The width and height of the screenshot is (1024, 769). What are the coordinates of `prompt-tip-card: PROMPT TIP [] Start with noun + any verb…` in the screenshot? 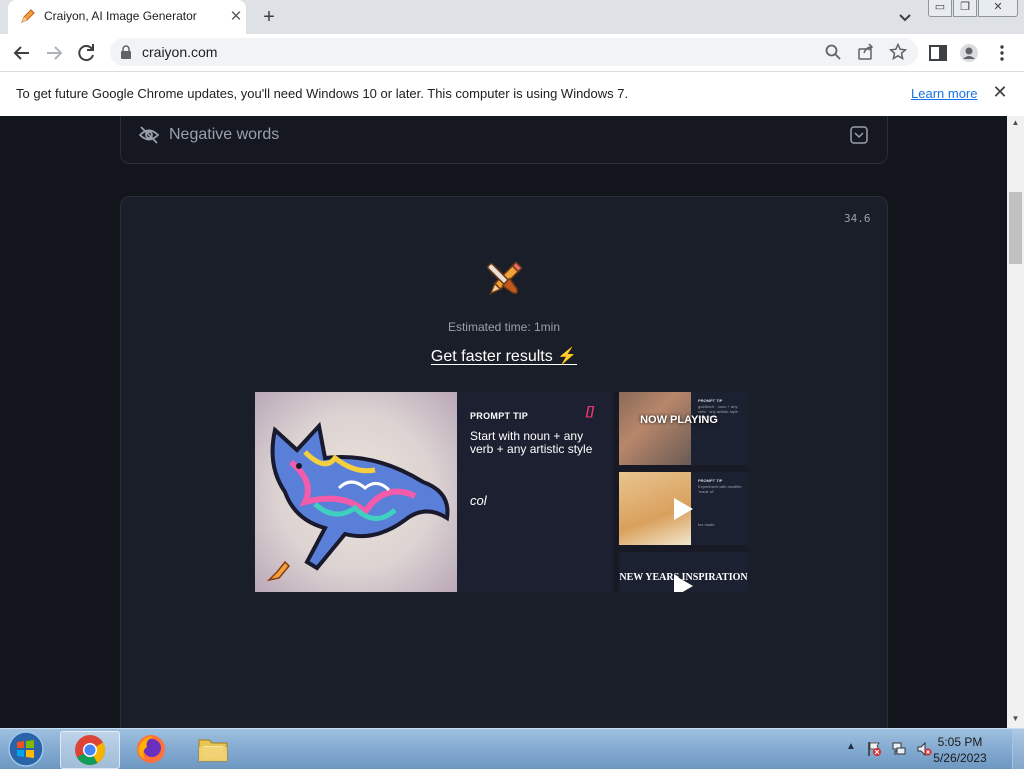 It's located at (535, 492).